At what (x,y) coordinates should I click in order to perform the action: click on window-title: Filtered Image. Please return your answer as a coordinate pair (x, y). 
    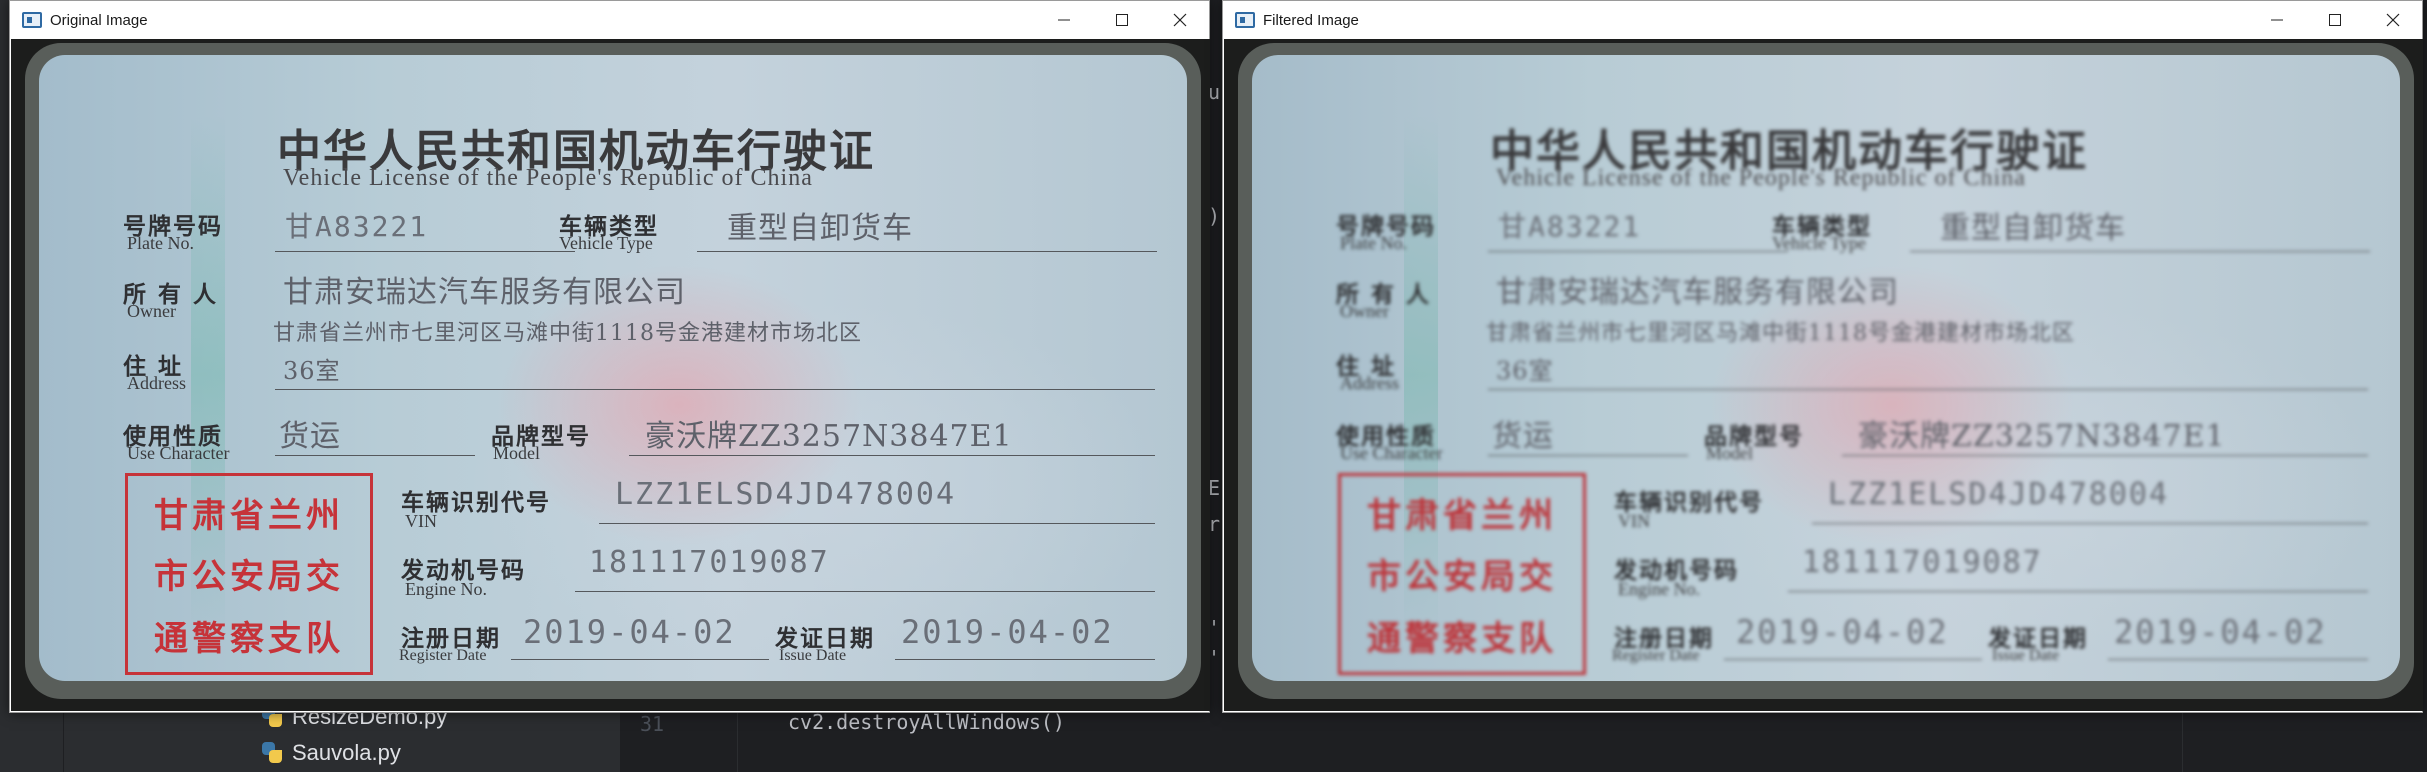
    Looking at the image, I should click on (1311, 20).